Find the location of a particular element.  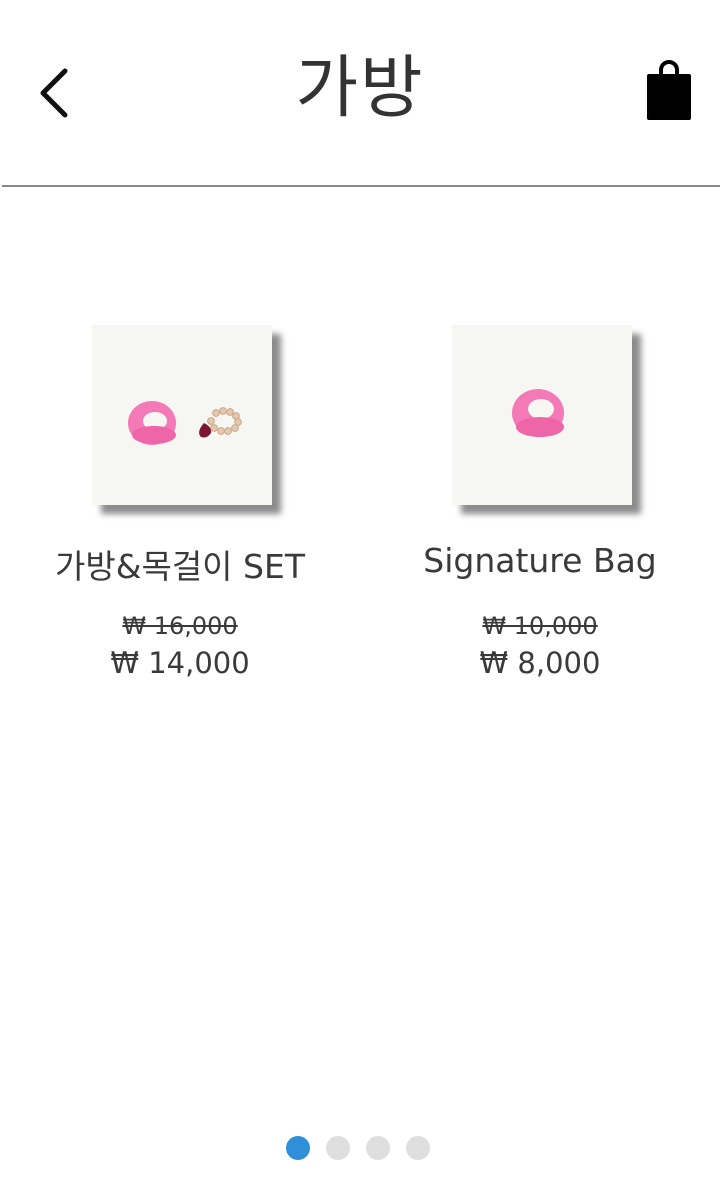

product-name: 가방&목걸이 SET is located at coordinates (180, 566).